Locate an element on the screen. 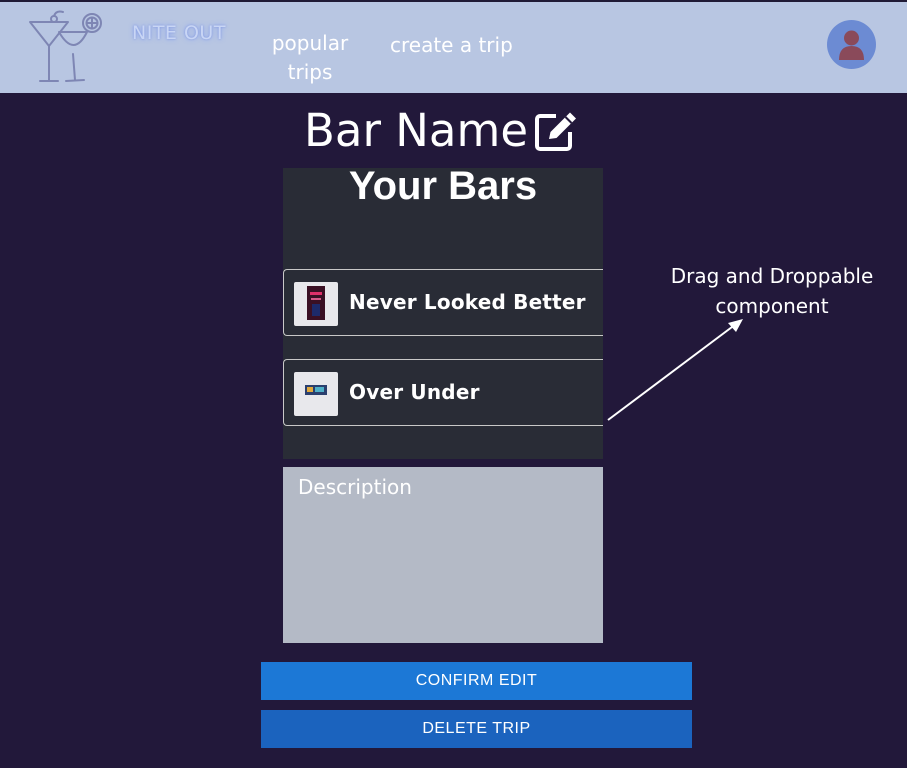 This screenshot has width=907, height=768. brand-name: NITE OUT is located at coordinates (179, 33).